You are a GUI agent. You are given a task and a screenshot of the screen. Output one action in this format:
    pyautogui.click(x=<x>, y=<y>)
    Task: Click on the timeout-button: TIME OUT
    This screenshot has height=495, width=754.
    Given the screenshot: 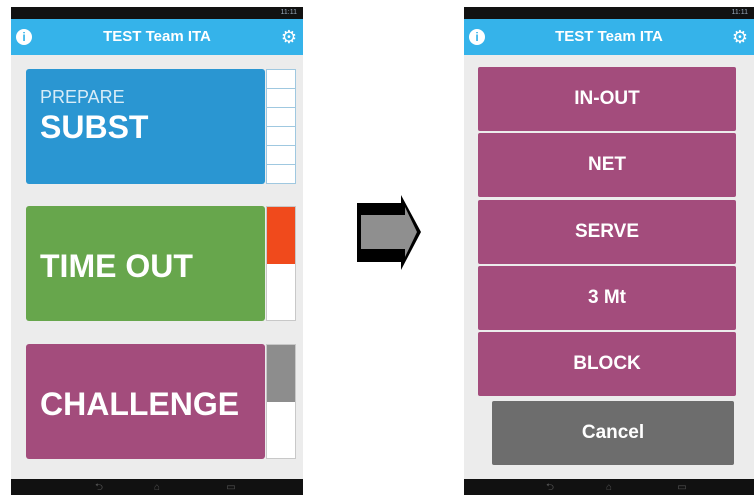 What is the action you would take?
    pyautogui.click(x=145, y=263)
    